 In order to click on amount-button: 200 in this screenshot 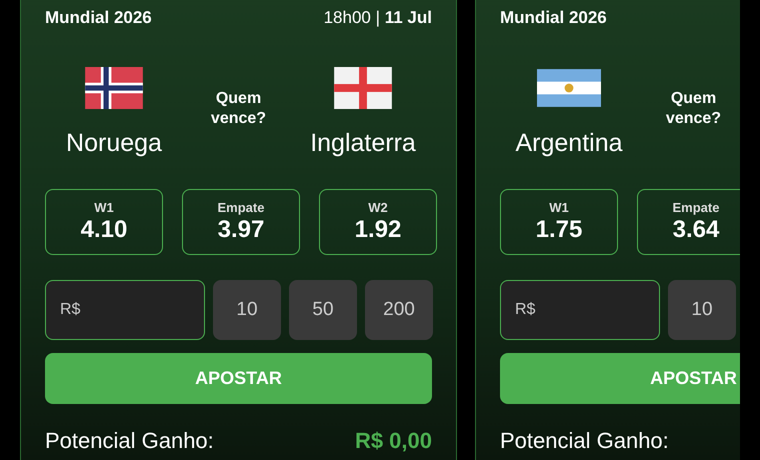, I will do `click(399, 310)`.